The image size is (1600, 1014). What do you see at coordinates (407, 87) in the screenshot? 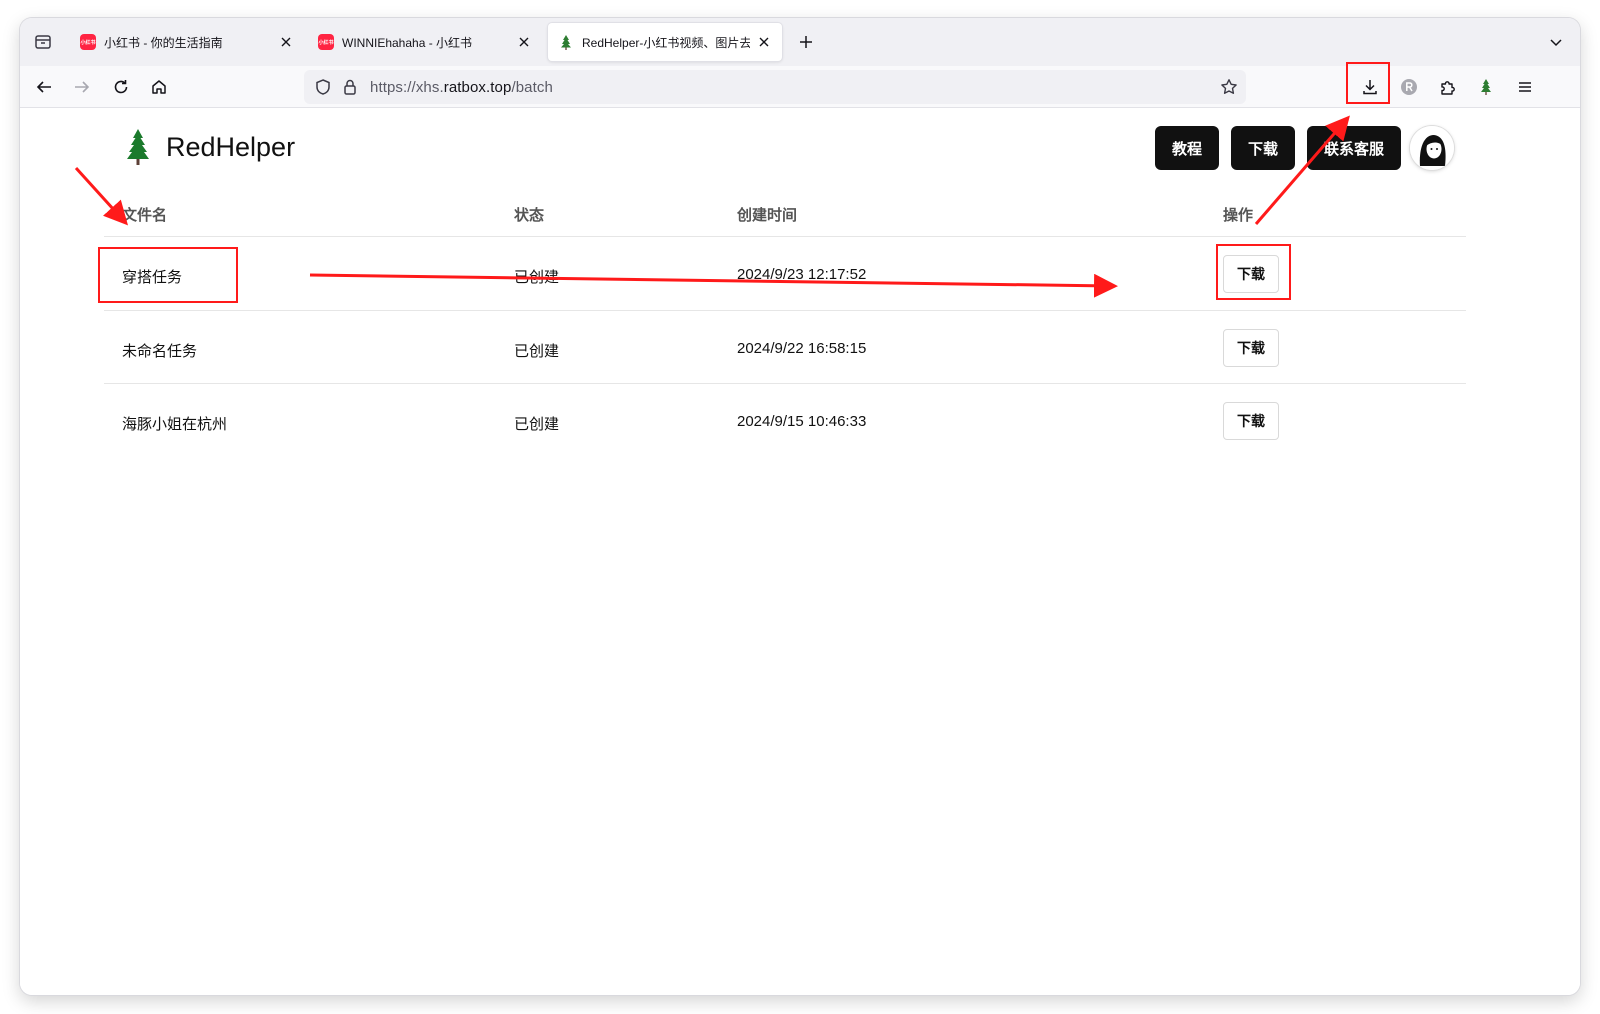
I see `url-prefix: https://xhs.` at bounding box center [407, 87].